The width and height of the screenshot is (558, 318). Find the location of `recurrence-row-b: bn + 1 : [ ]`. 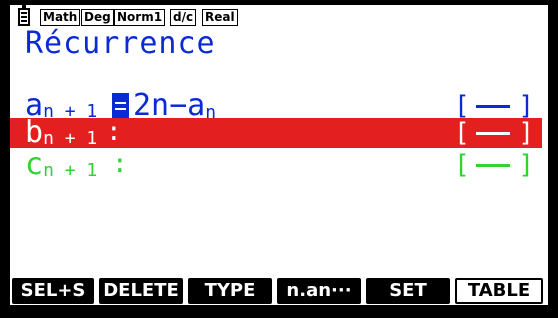

recurrence-row-b: bn + 1 : [ ] is located at coordinates (276, 133).